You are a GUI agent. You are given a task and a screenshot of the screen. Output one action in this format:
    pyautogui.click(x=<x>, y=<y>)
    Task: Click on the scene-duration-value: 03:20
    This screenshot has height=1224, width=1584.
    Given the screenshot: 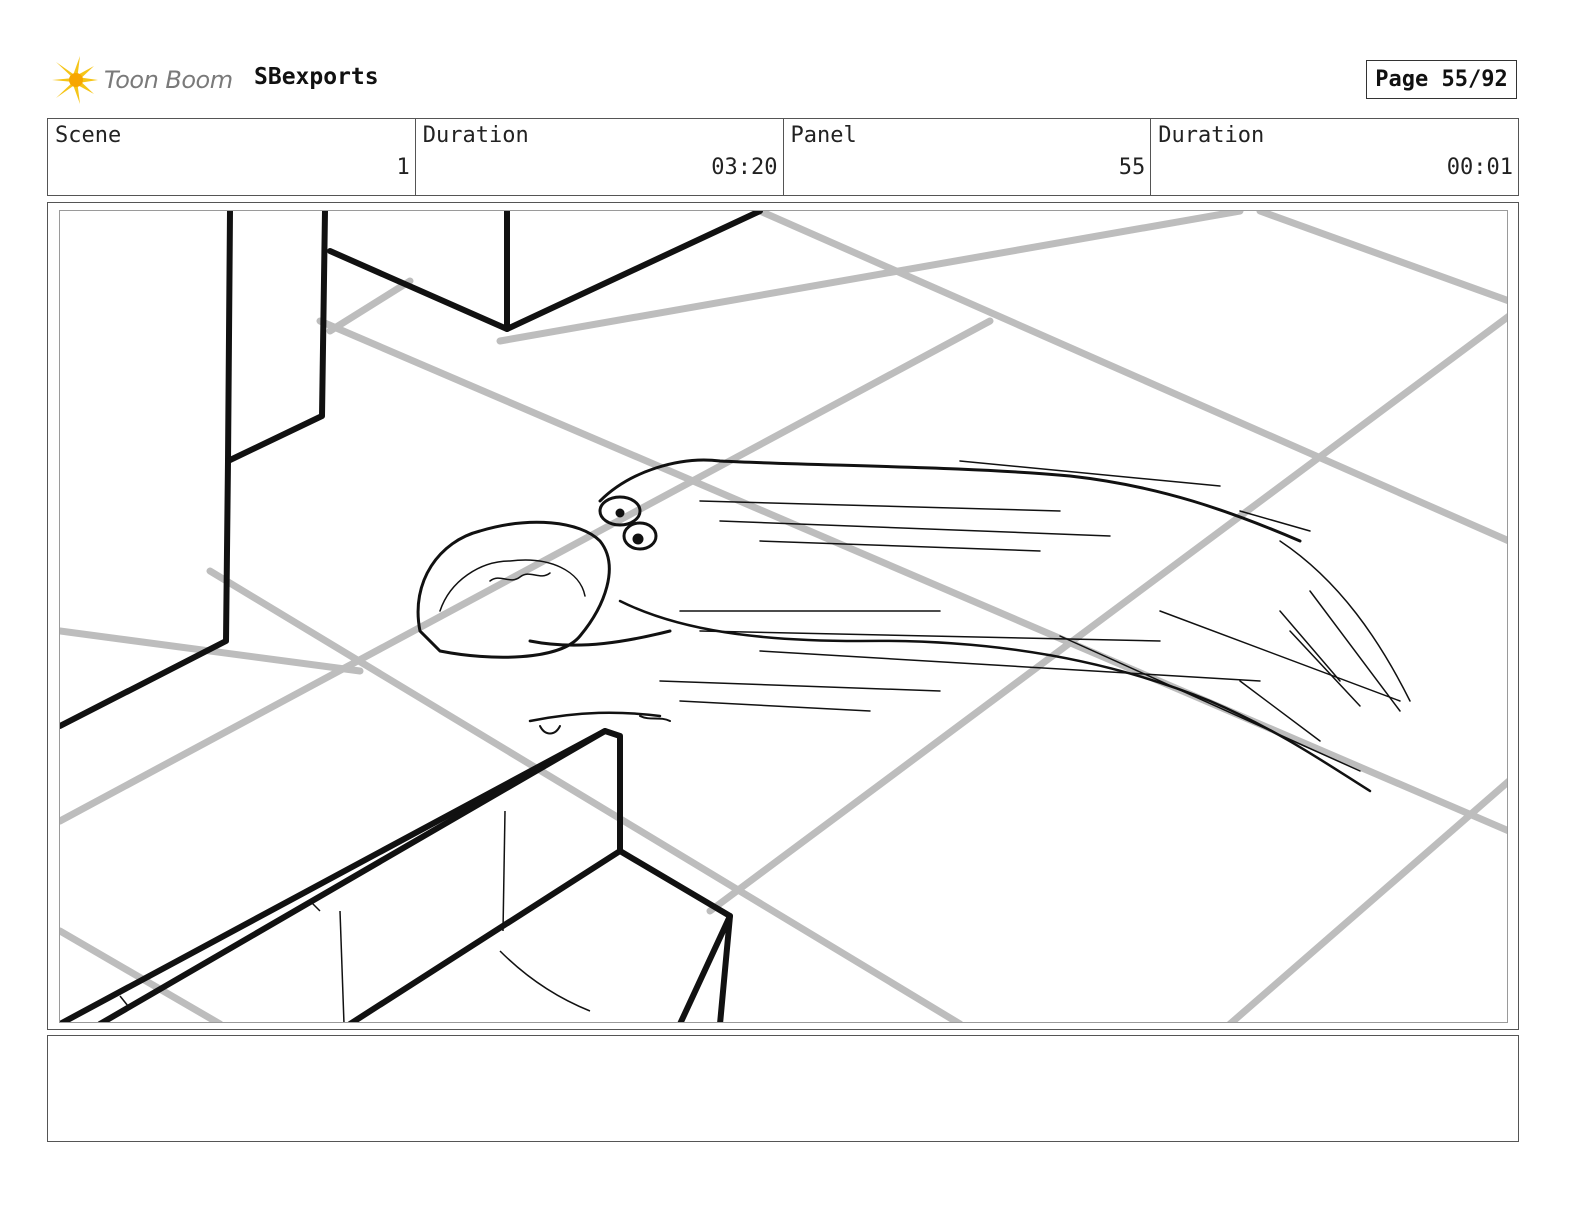 What is the action you would take?
    pyautogui.click(x=744, y=167)
    